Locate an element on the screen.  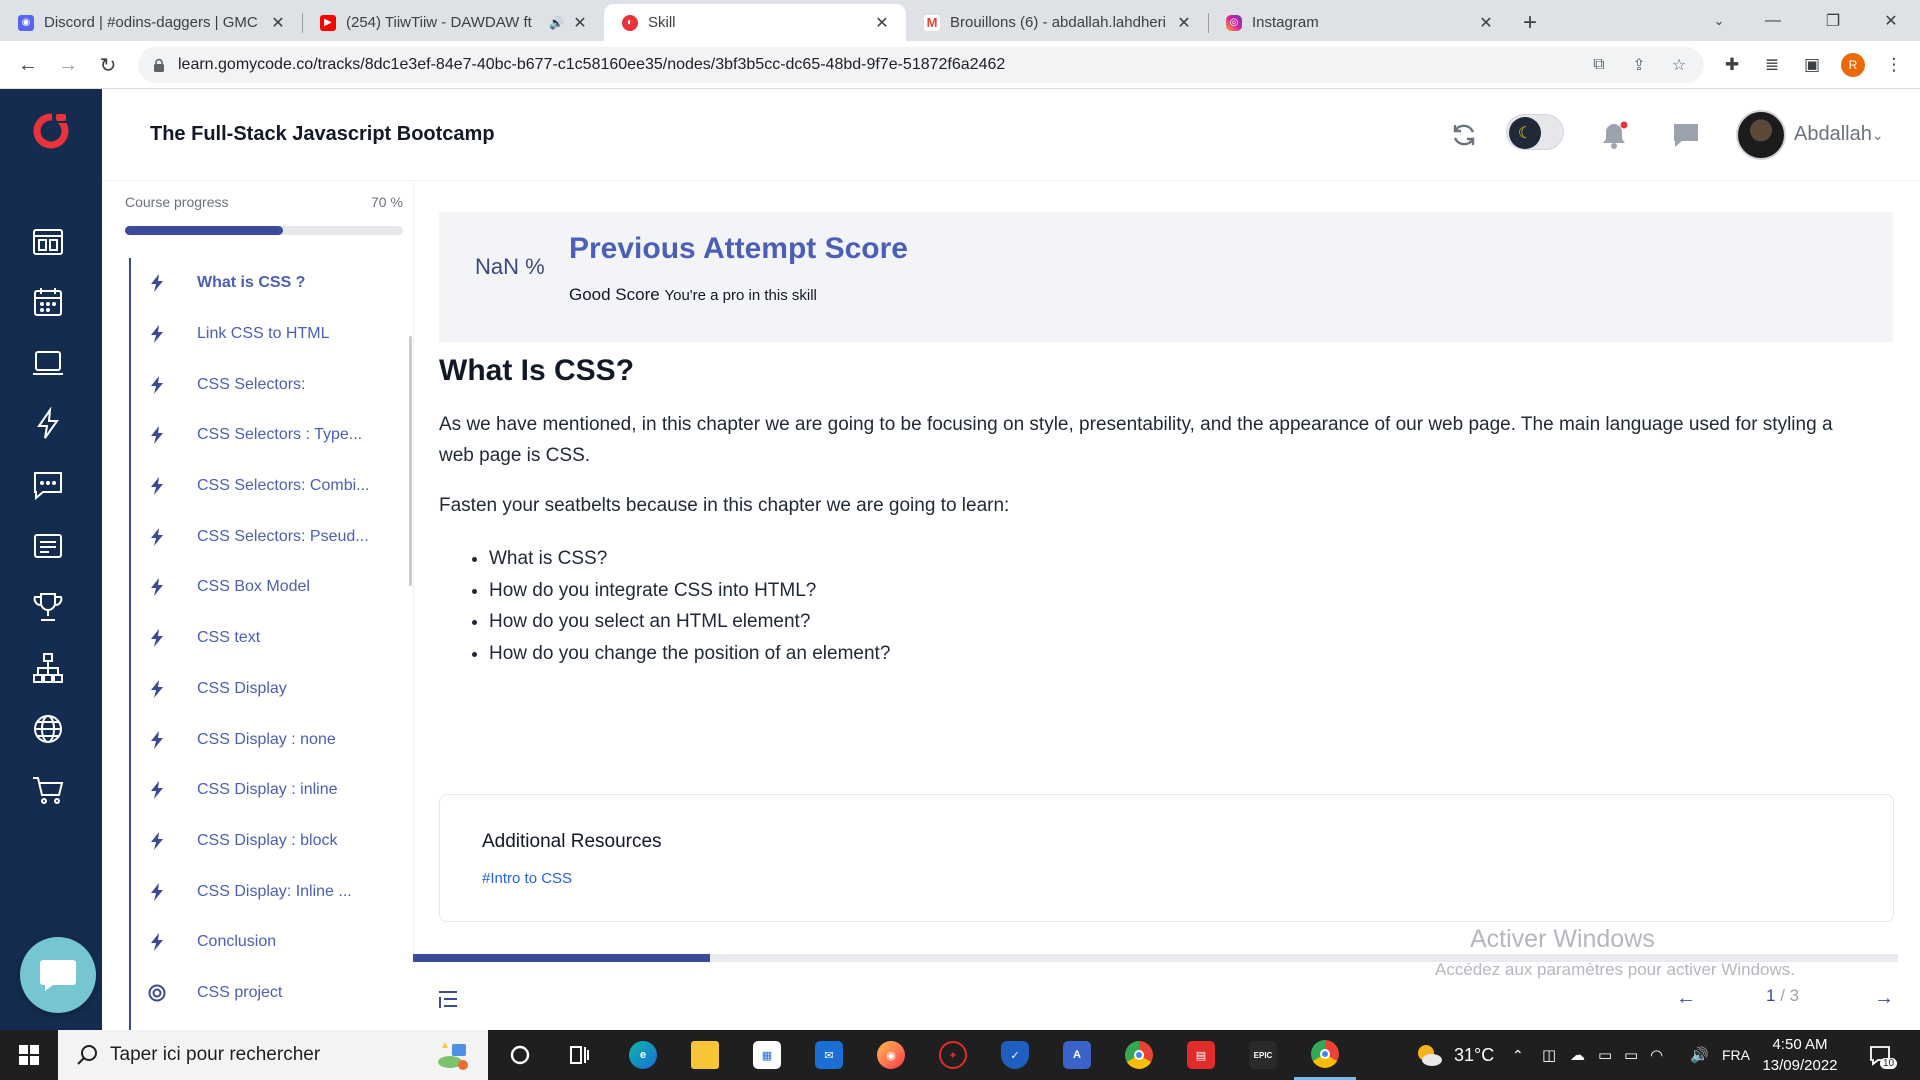
microsoft-store-icon: ▦ is located at coordinates (767, 1055).